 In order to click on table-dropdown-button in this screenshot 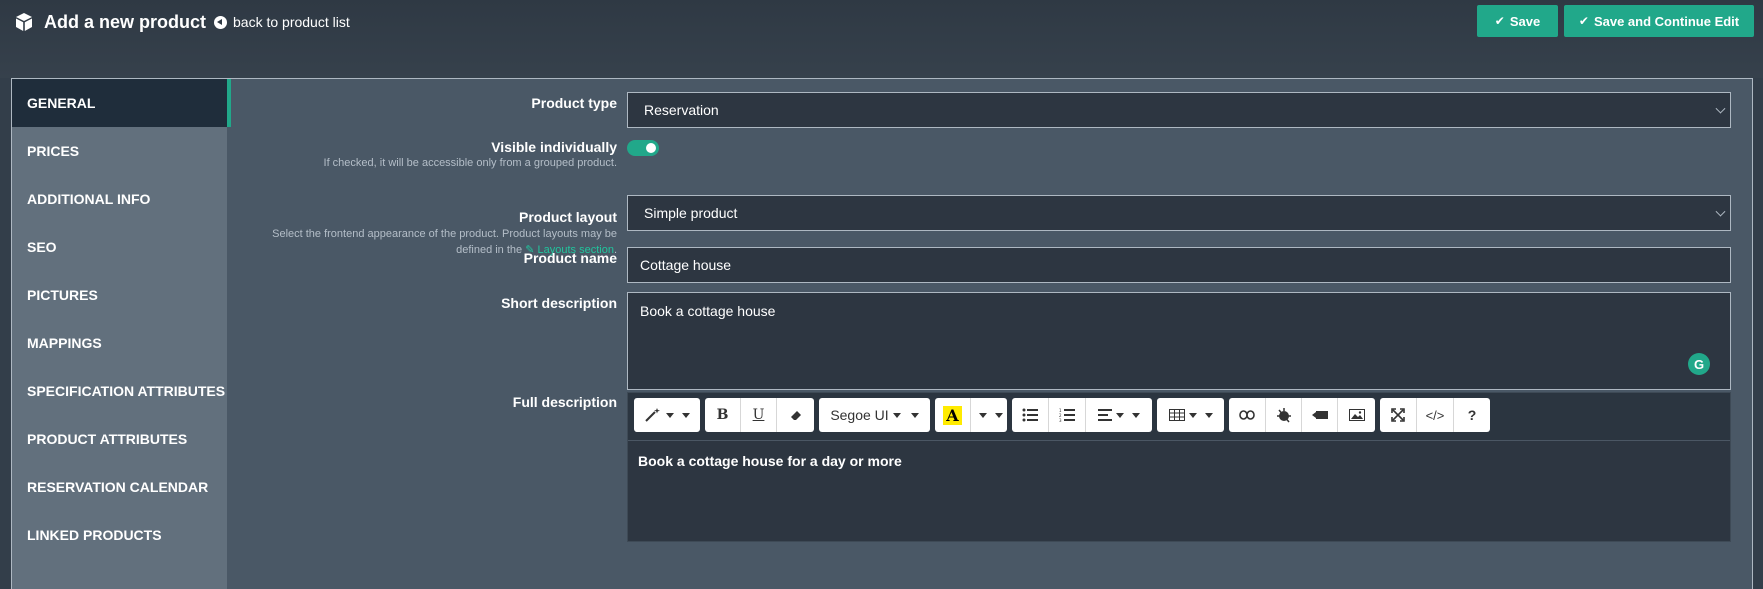, I will do `click(1190, 415)`.